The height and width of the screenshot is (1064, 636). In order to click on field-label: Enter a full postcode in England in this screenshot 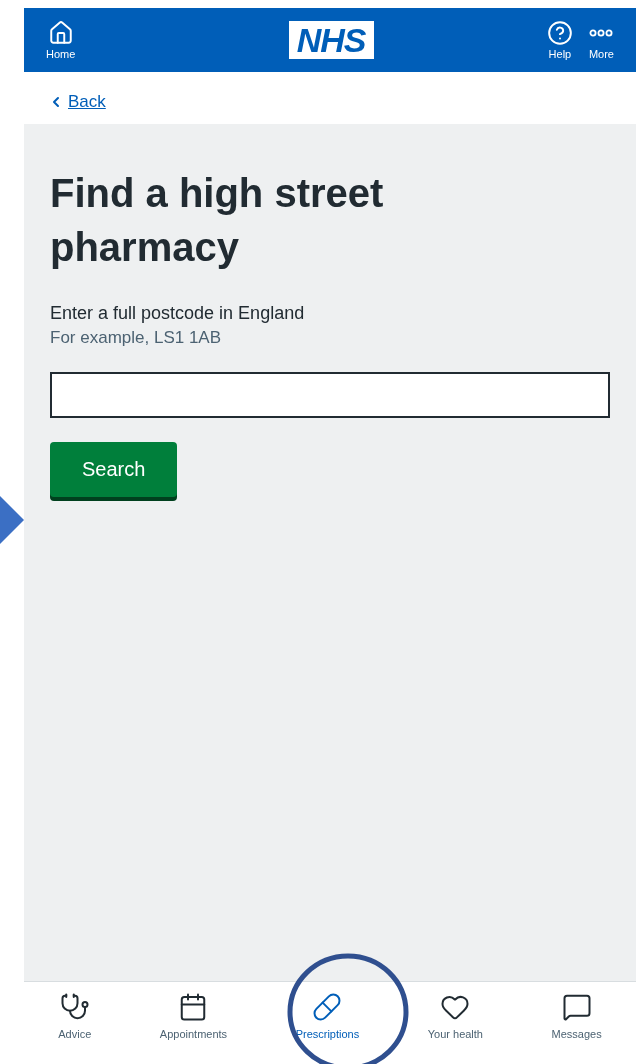, I will do `click(178, 313)`.